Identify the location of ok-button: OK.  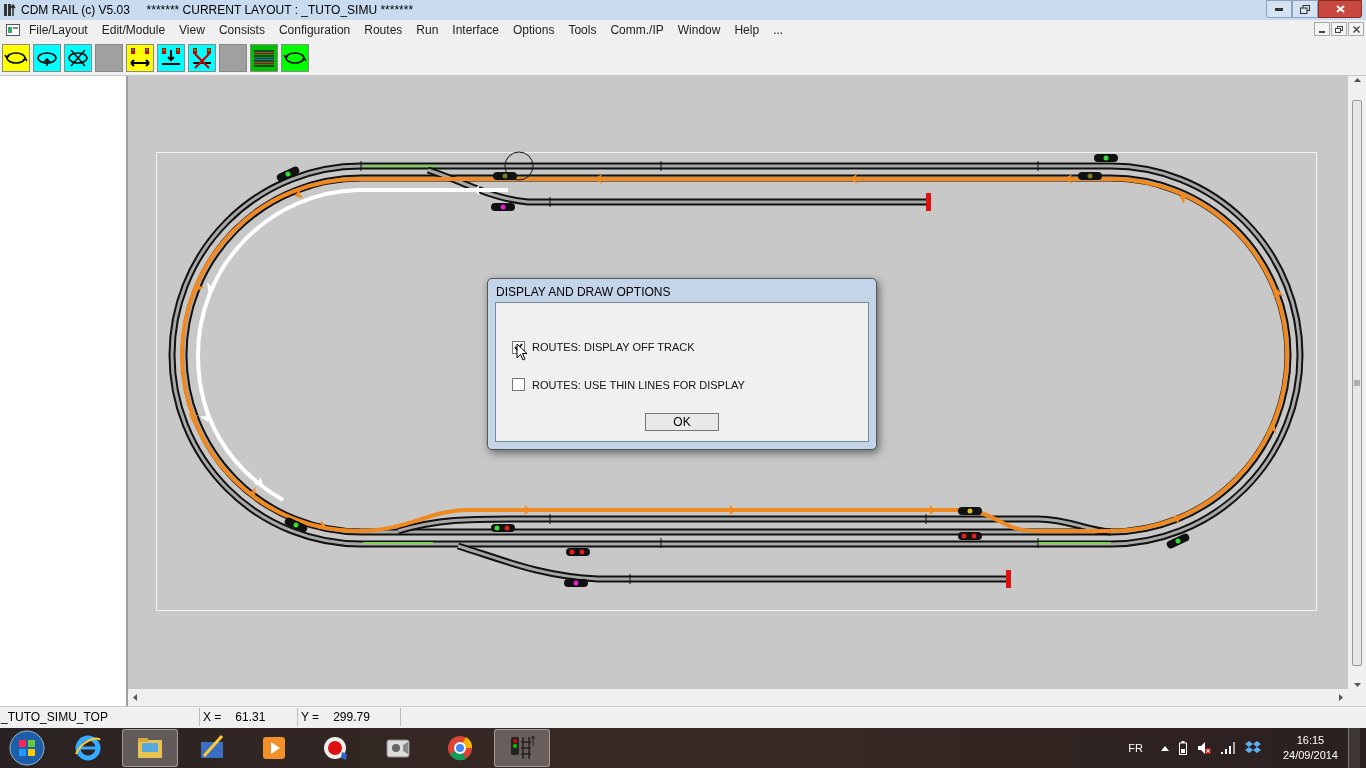
(682, 422).